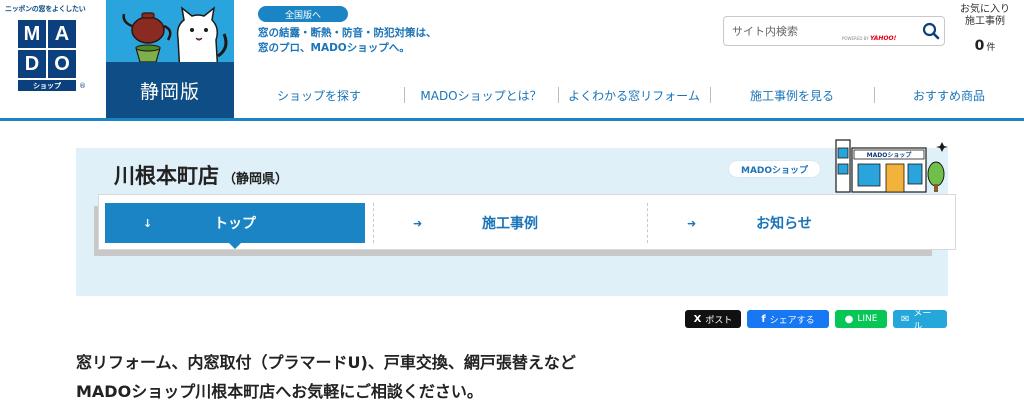 The height and width of the screenshot is (408, 1024). I want to click on share-mail-label: メール, so click(922, 320).